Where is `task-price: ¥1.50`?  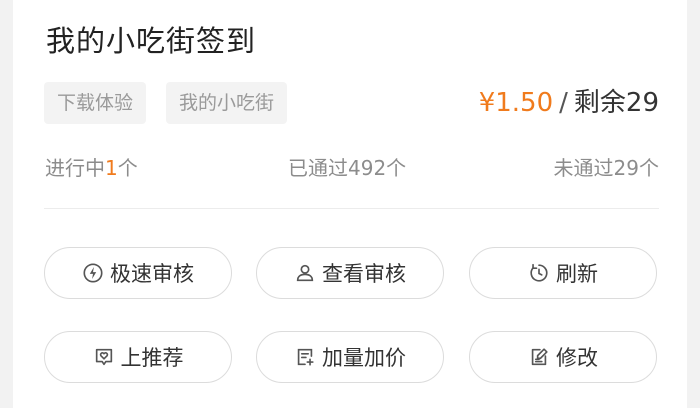
task-price: ¥1.50 is located at coordinates (516, 103).